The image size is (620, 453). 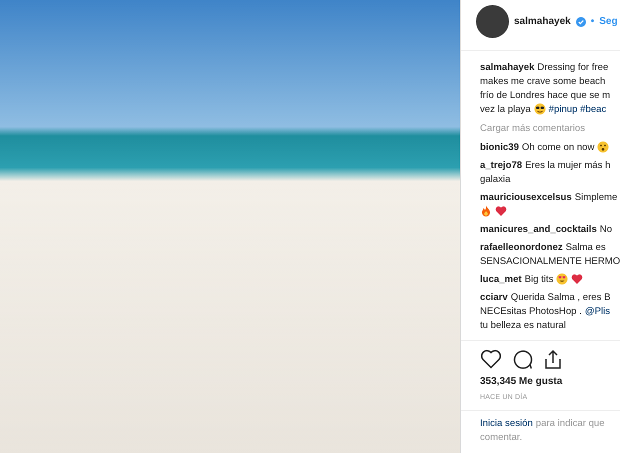 What do you see at coordinates (597, 311) in the screenshot?
I see `hashtag-link: @Plis` at bounding box center [597, 311].